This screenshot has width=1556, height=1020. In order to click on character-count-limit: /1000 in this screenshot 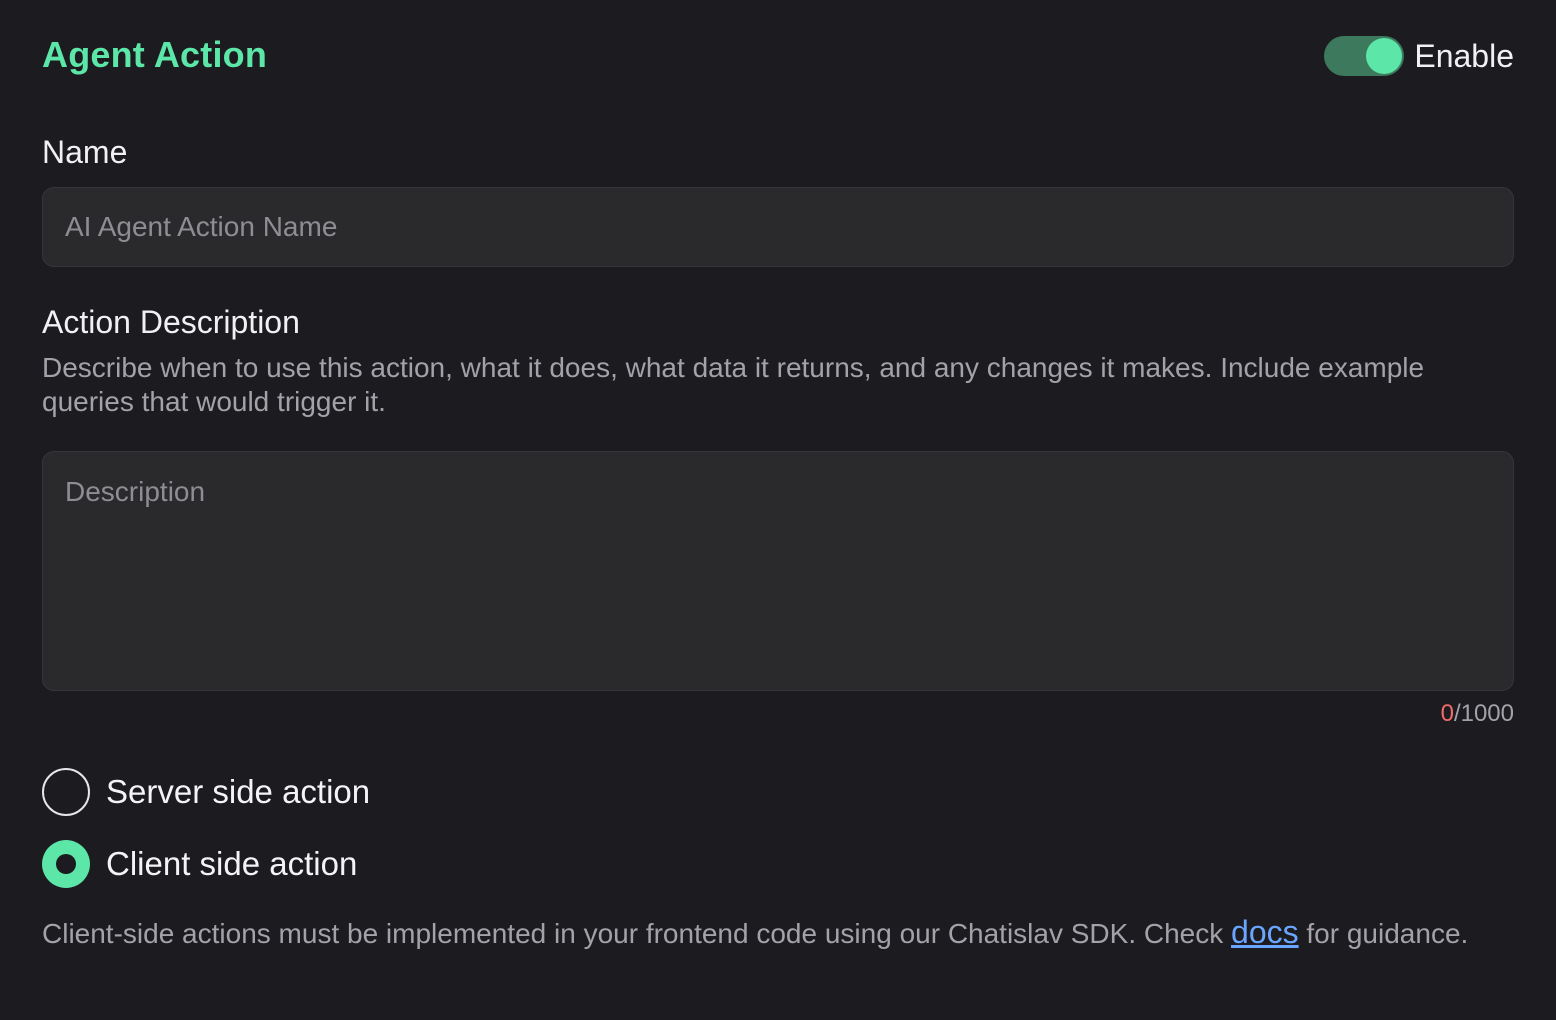, I will do `click(1483, 713)`.